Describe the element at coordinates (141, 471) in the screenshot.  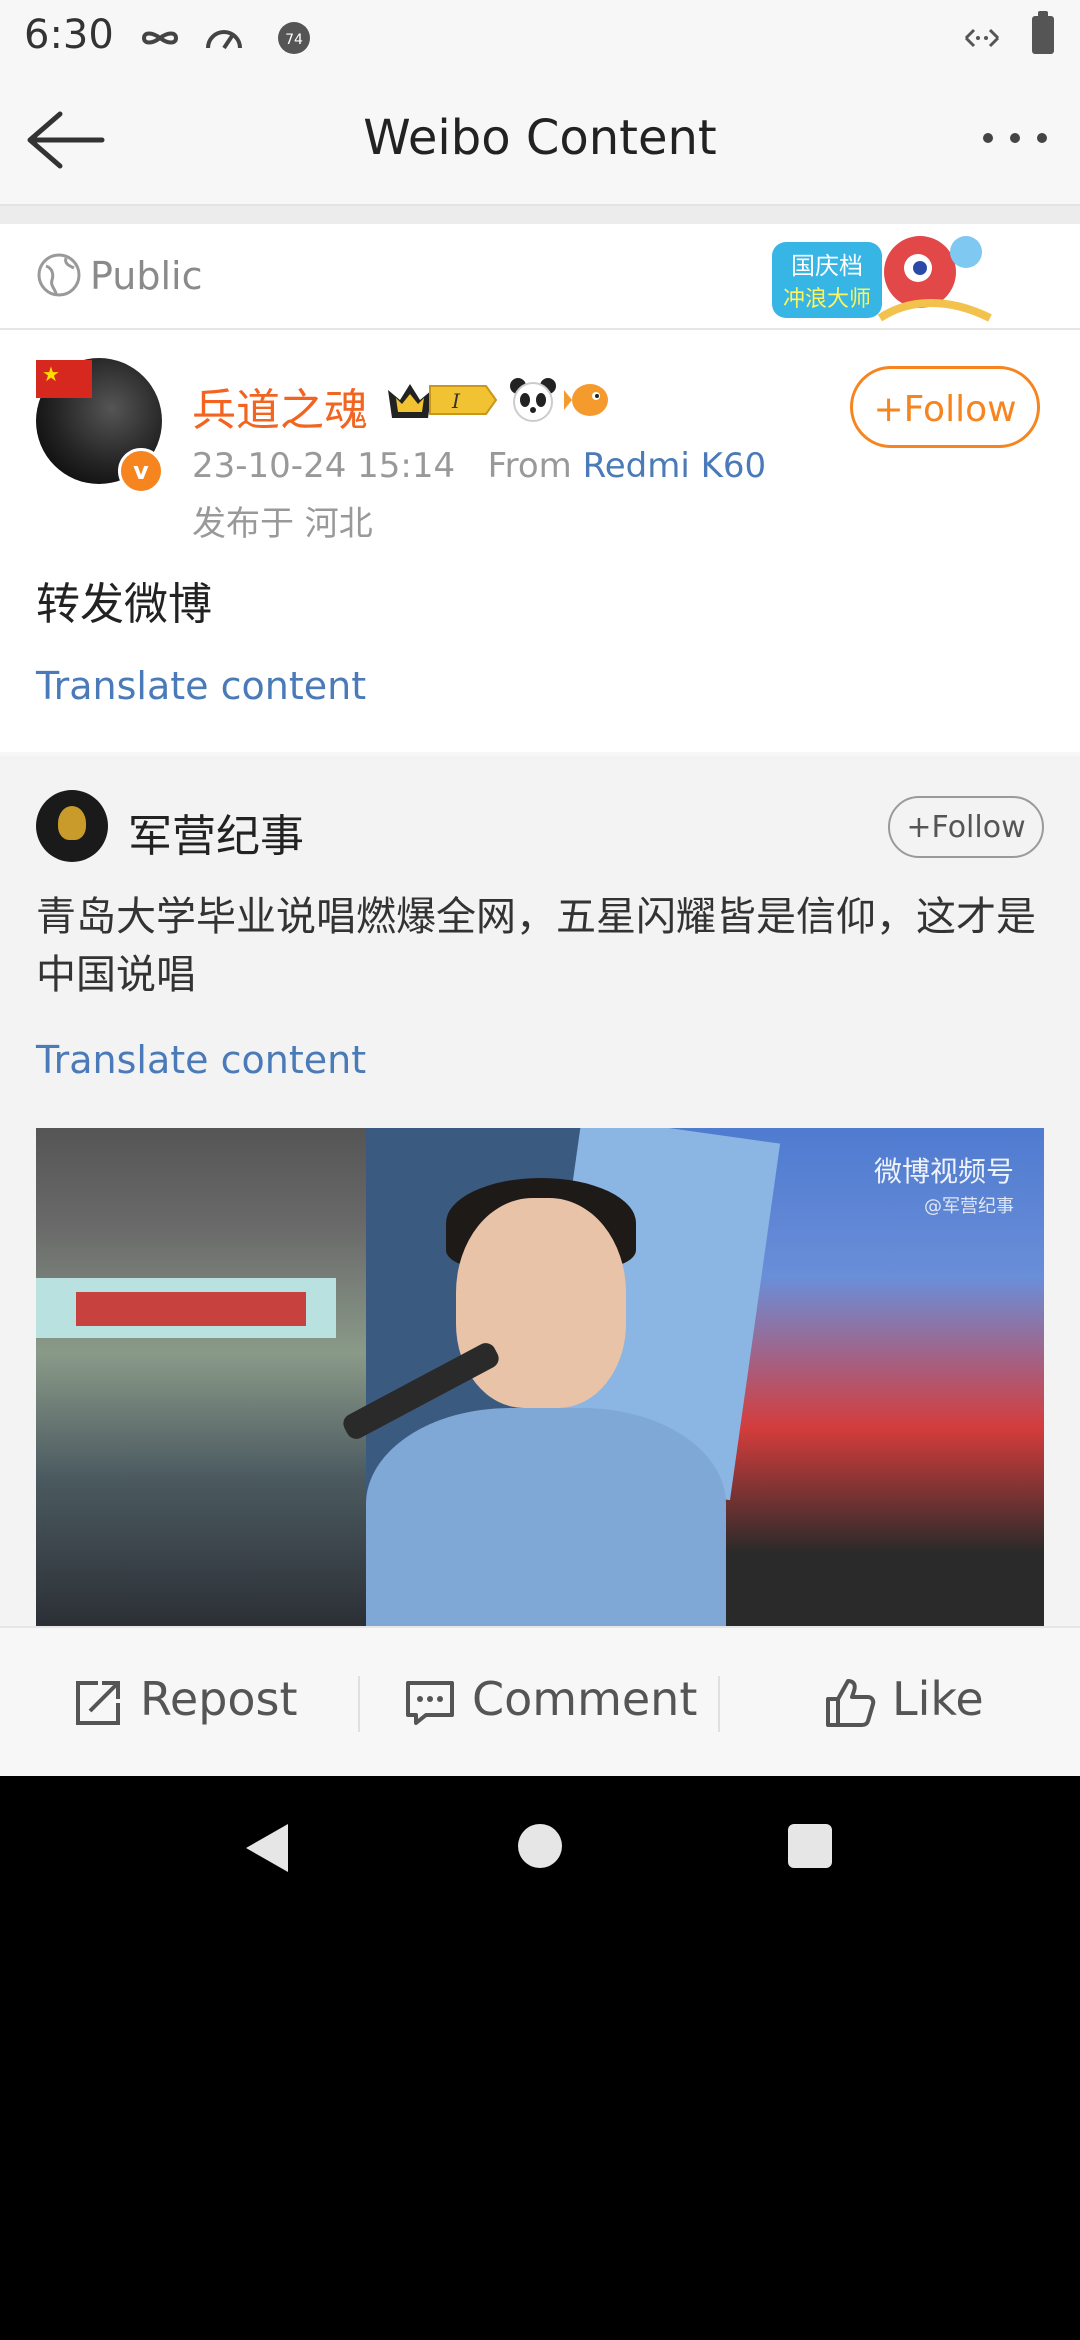
I see `verified-badge-icon: v` at that location.